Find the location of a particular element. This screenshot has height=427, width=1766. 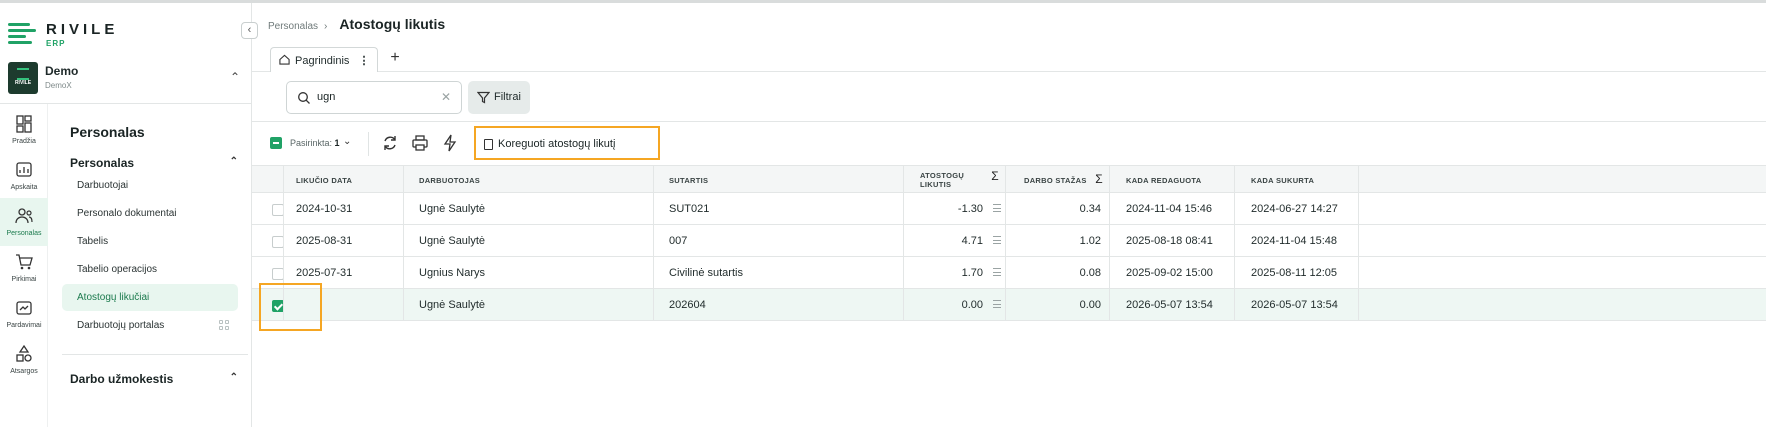

company-switcher: RIVILE Demo DemoX ⌃ is located at coordinates (126, 79).